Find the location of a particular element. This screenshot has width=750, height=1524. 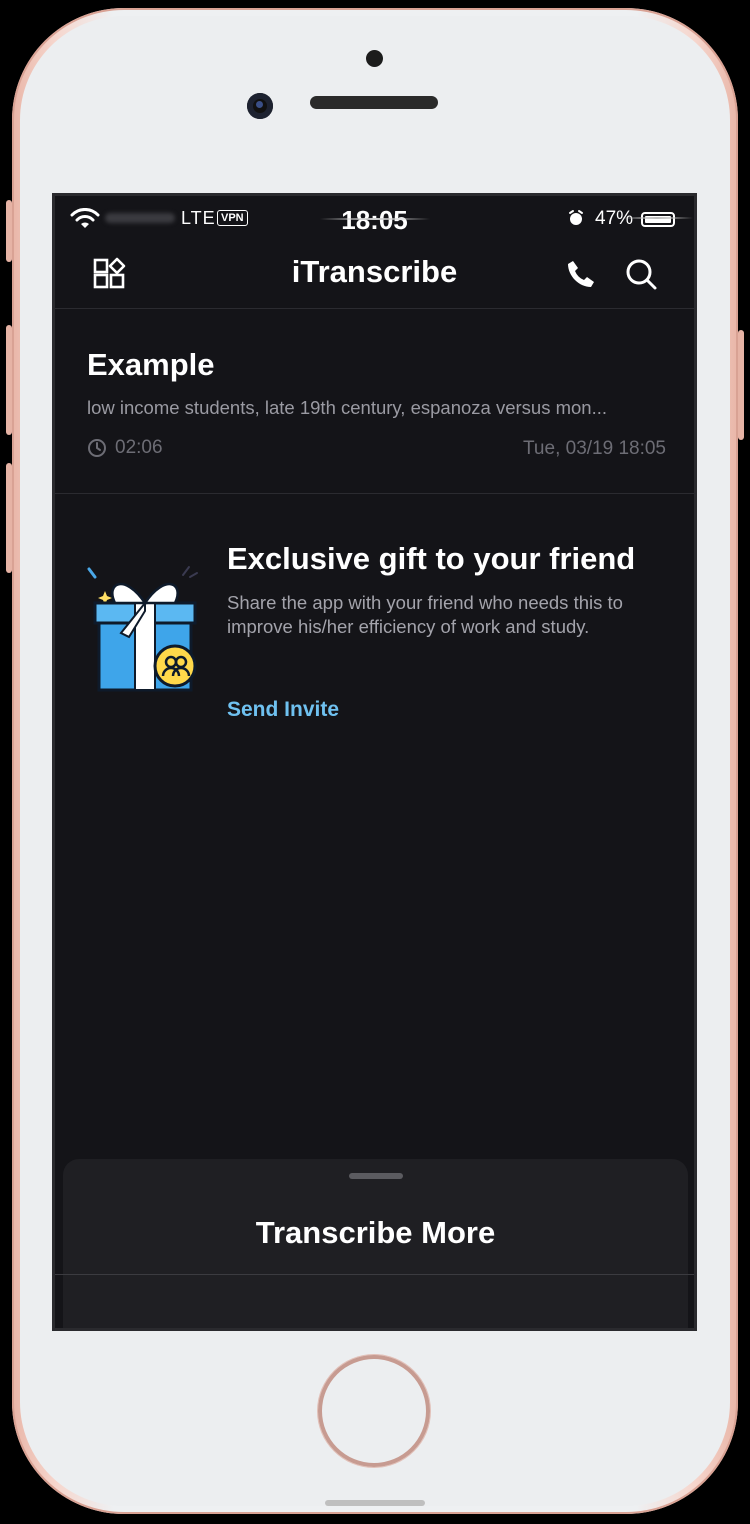

promo-title: Exclusive gift to your friend is located at coordinates (431, 558).